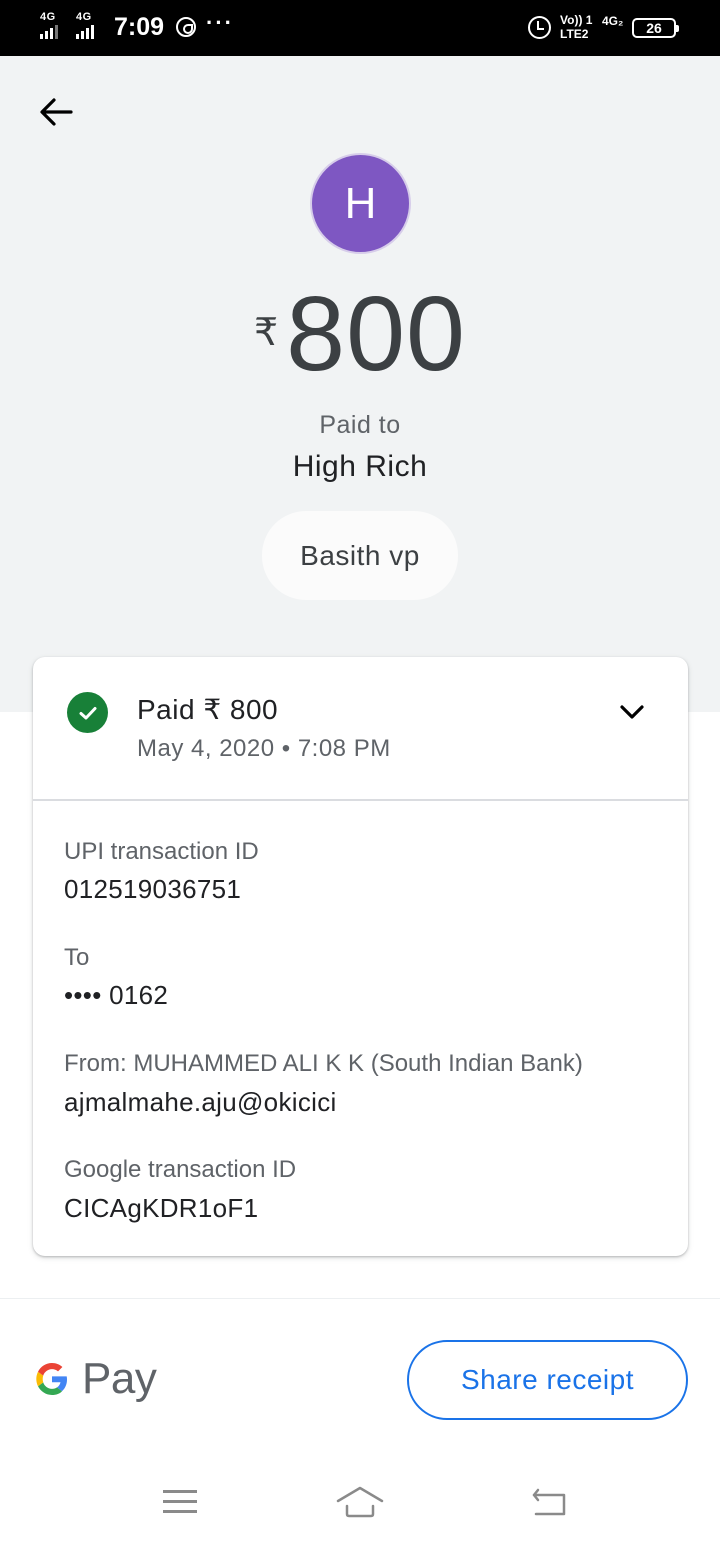  I want to click on system-nav-bar, so click(360, 1504).